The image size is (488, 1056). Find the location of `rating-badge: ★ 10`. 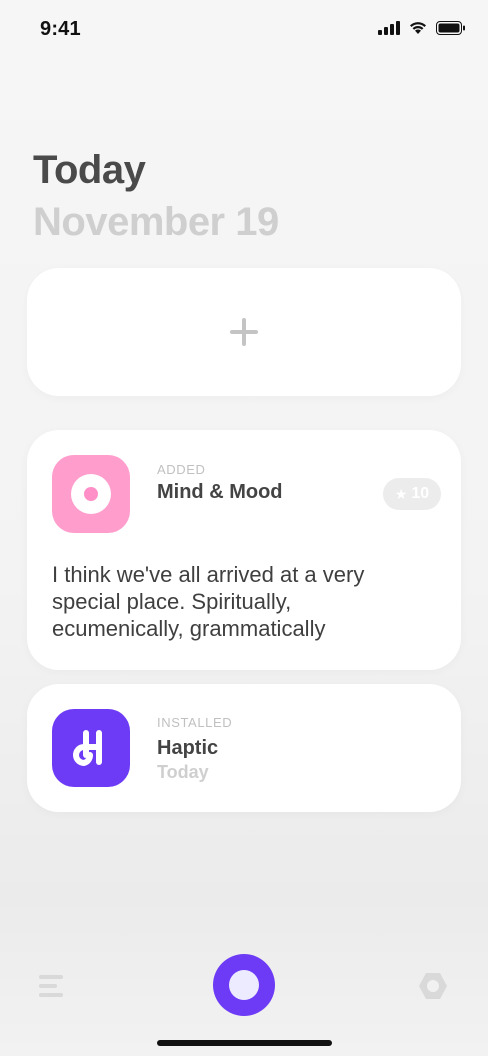

rating-badge: ★ 10 is located at coordinates (412, 494).